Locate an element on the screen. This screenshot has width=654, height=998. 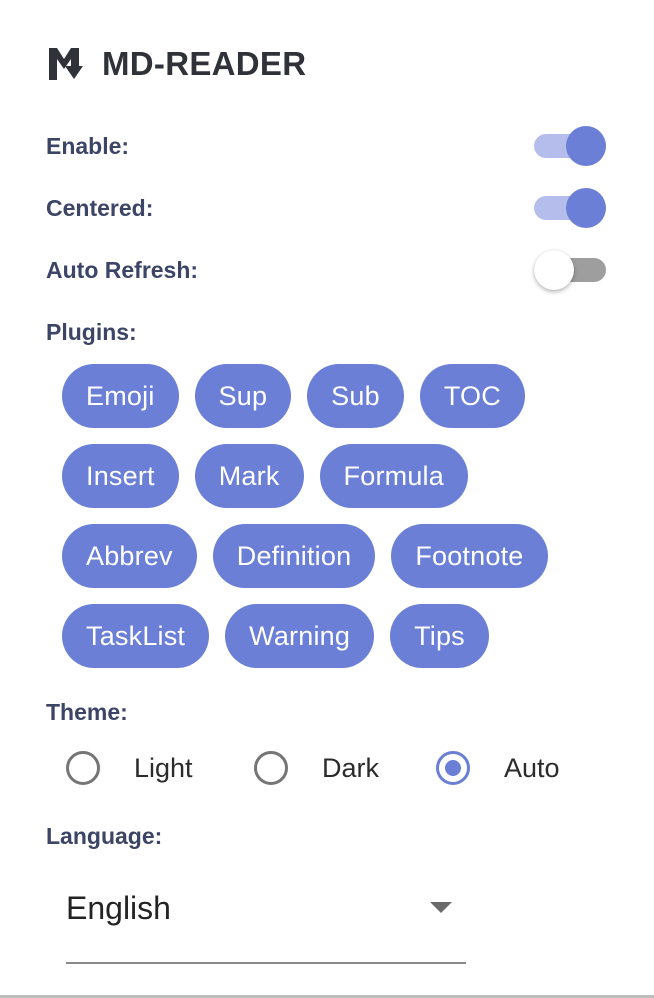
theme-option-dark: Dark is located at coordinates (345, 768).